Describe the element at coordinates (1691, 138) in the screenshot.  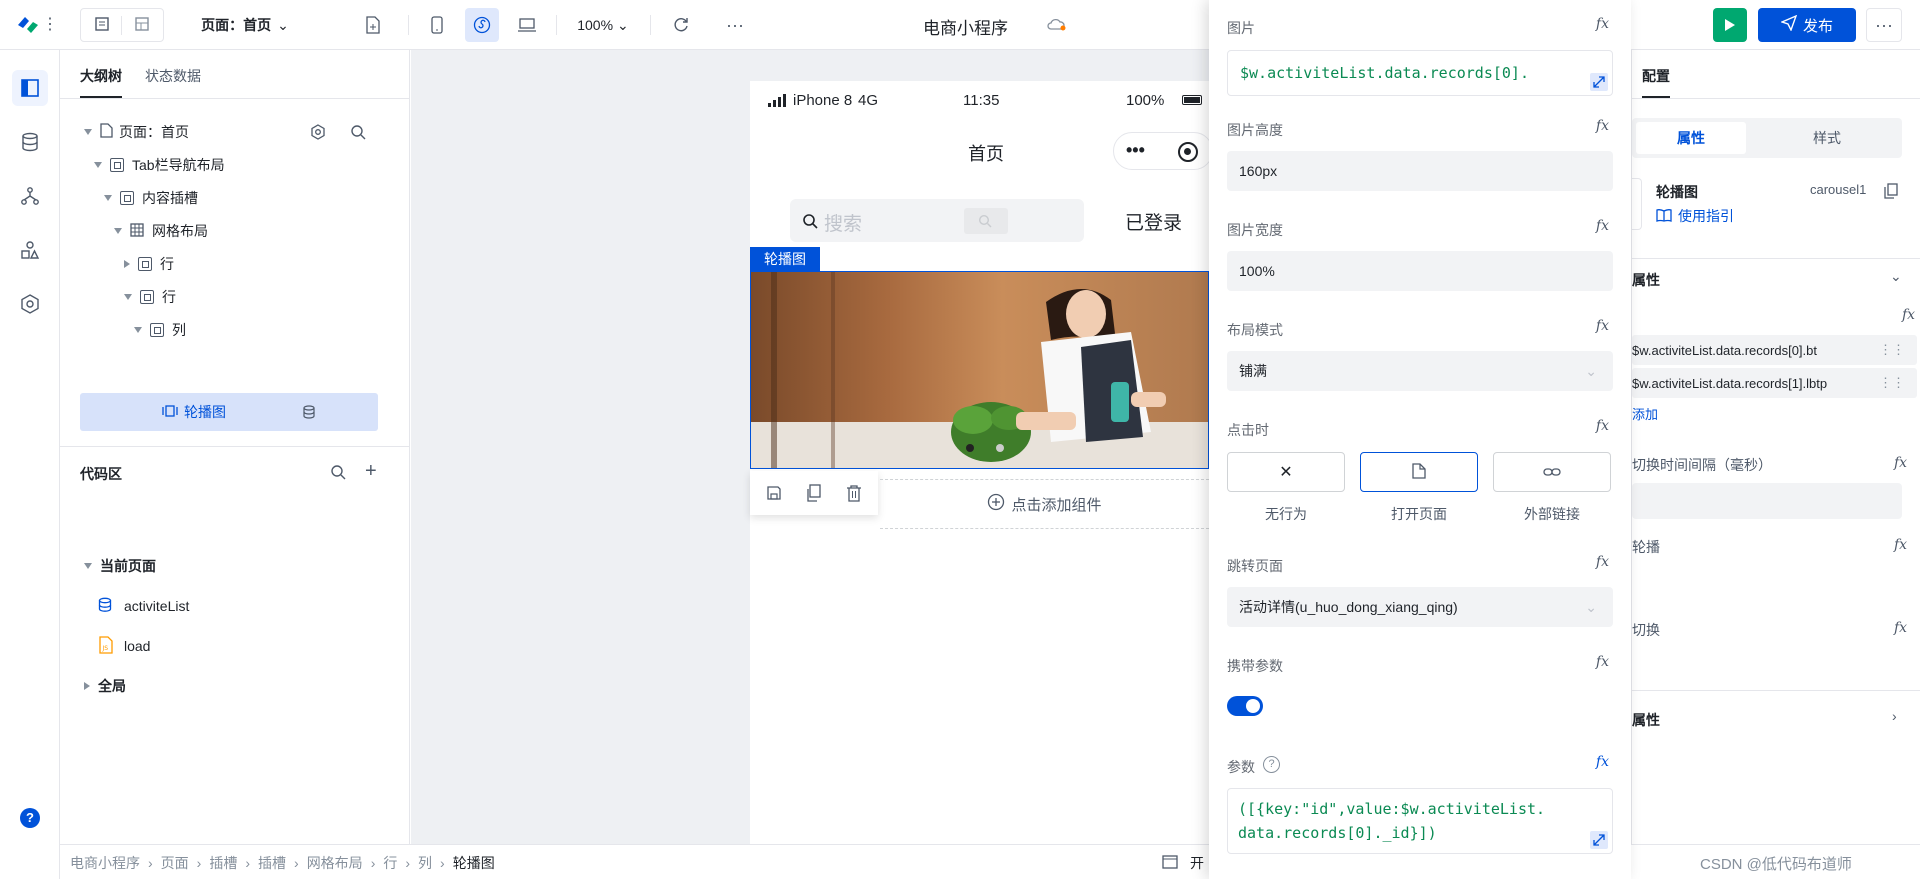
I see `subtab-properties: 属性` at that location.